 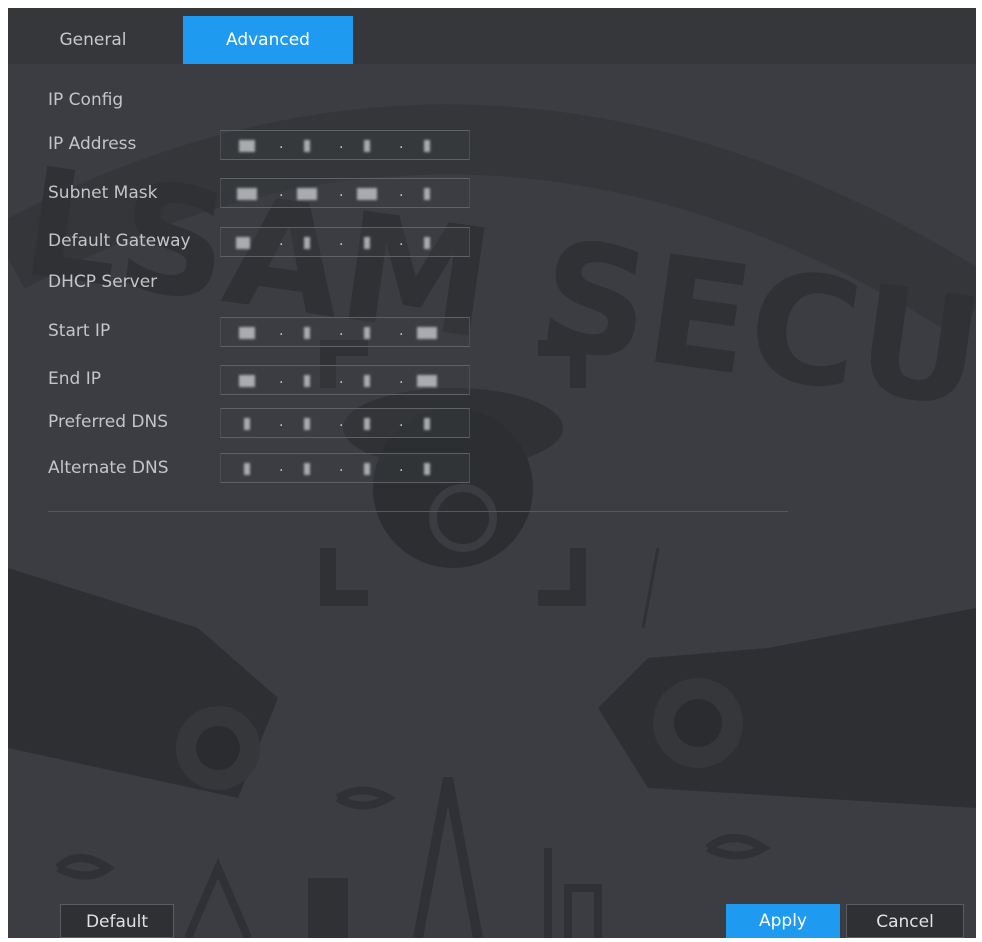 I want to click on end-ip-input: . . ., so click(x=345, y=380).